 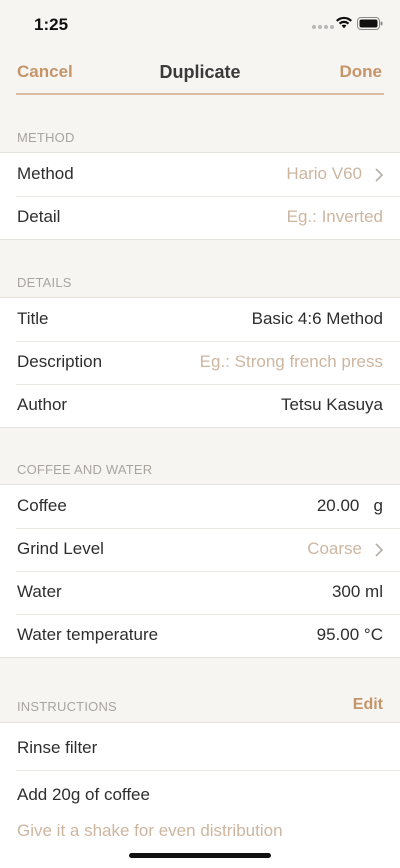 I want to click on section-header-instructions: INSTRUCTIONS, so click(x=67, y=706).